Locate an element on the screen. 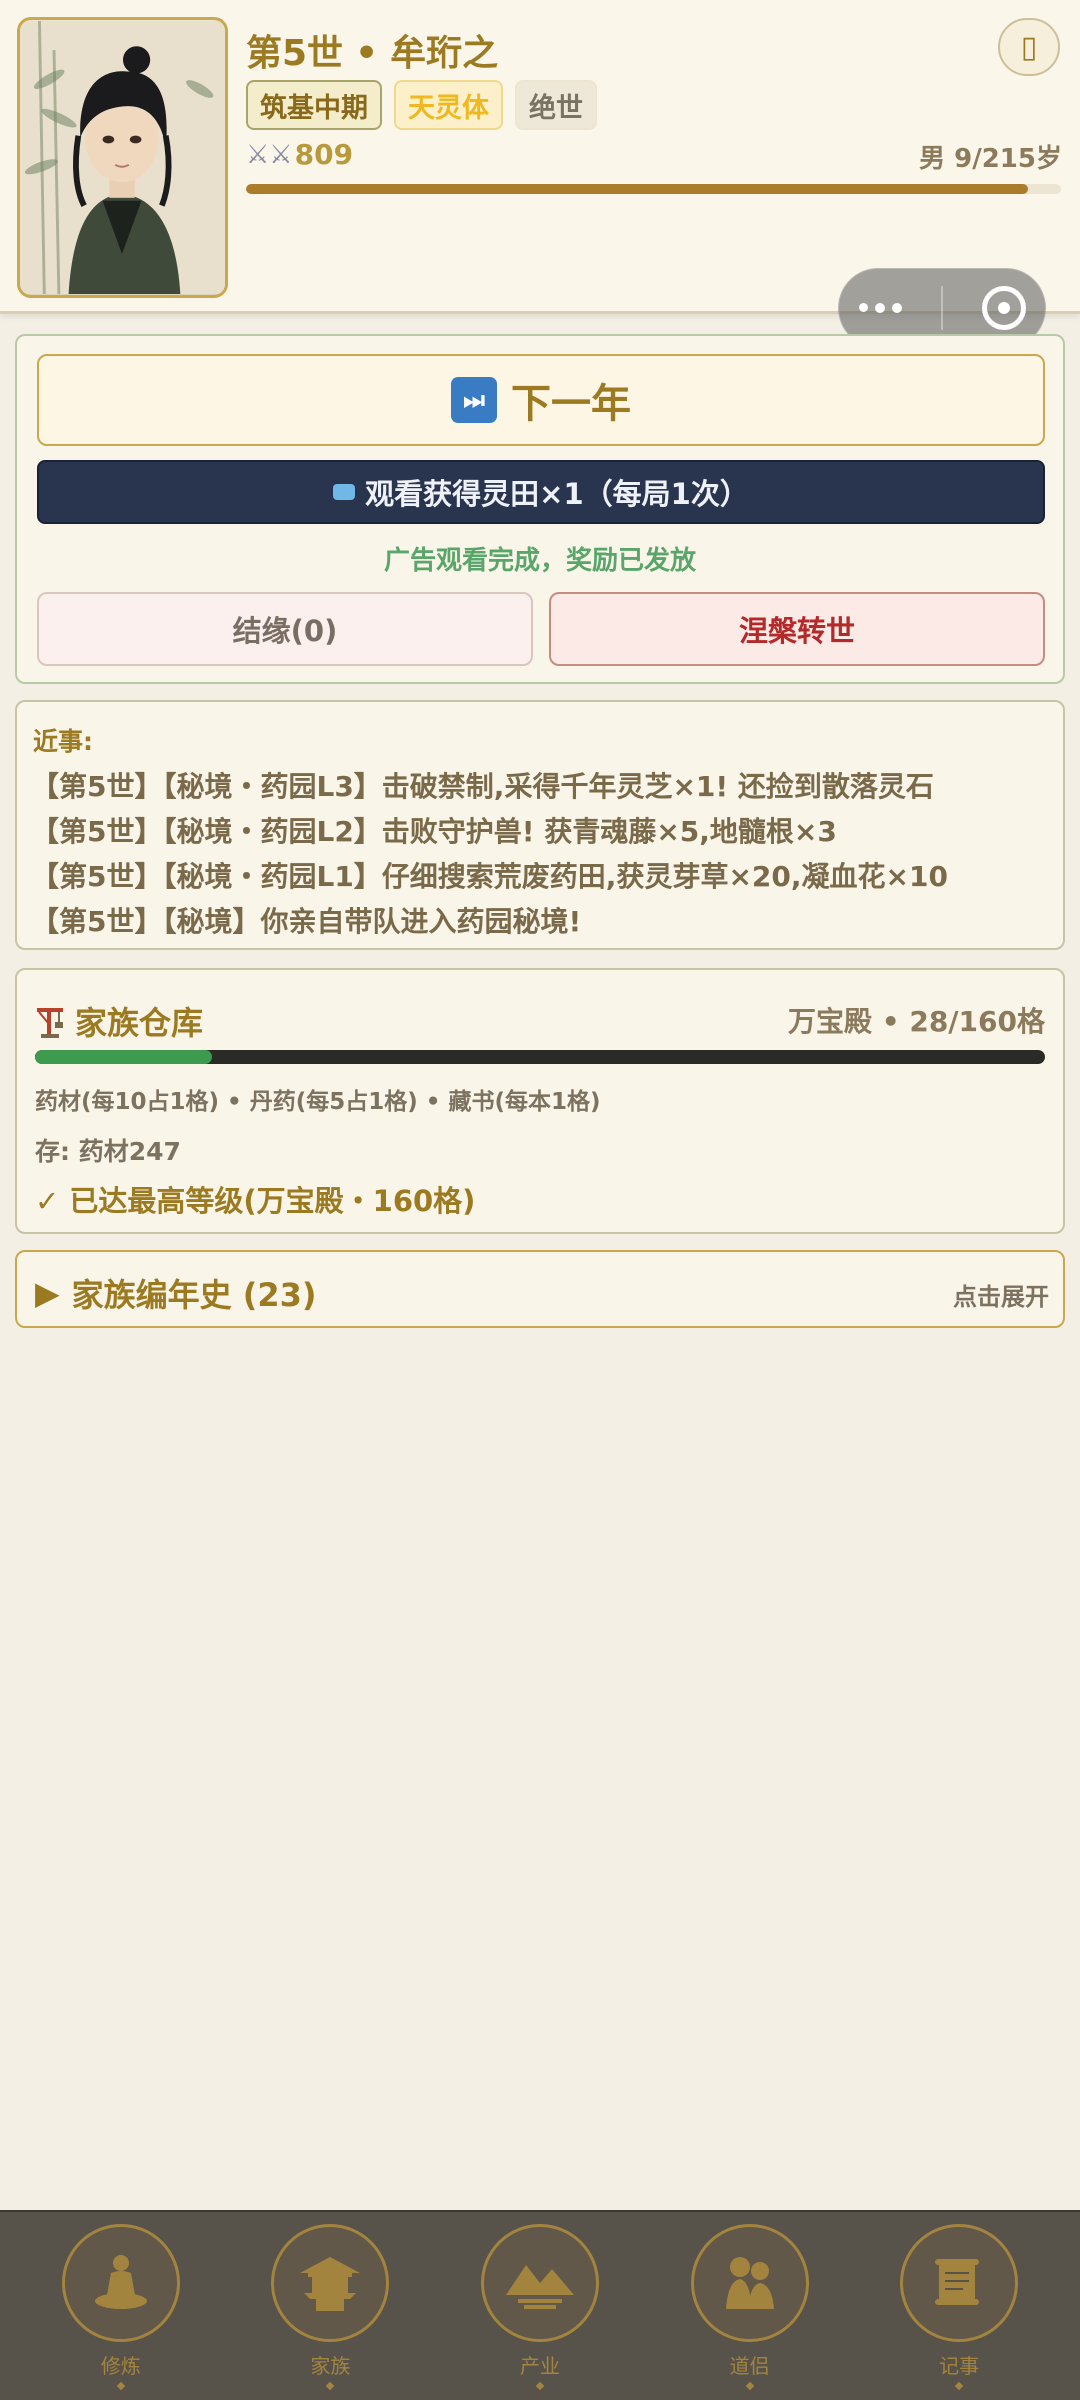 The height and width of the screenshot is (2400, 1080). tab-label: 修炼 is located at coordinates (120, 2365).